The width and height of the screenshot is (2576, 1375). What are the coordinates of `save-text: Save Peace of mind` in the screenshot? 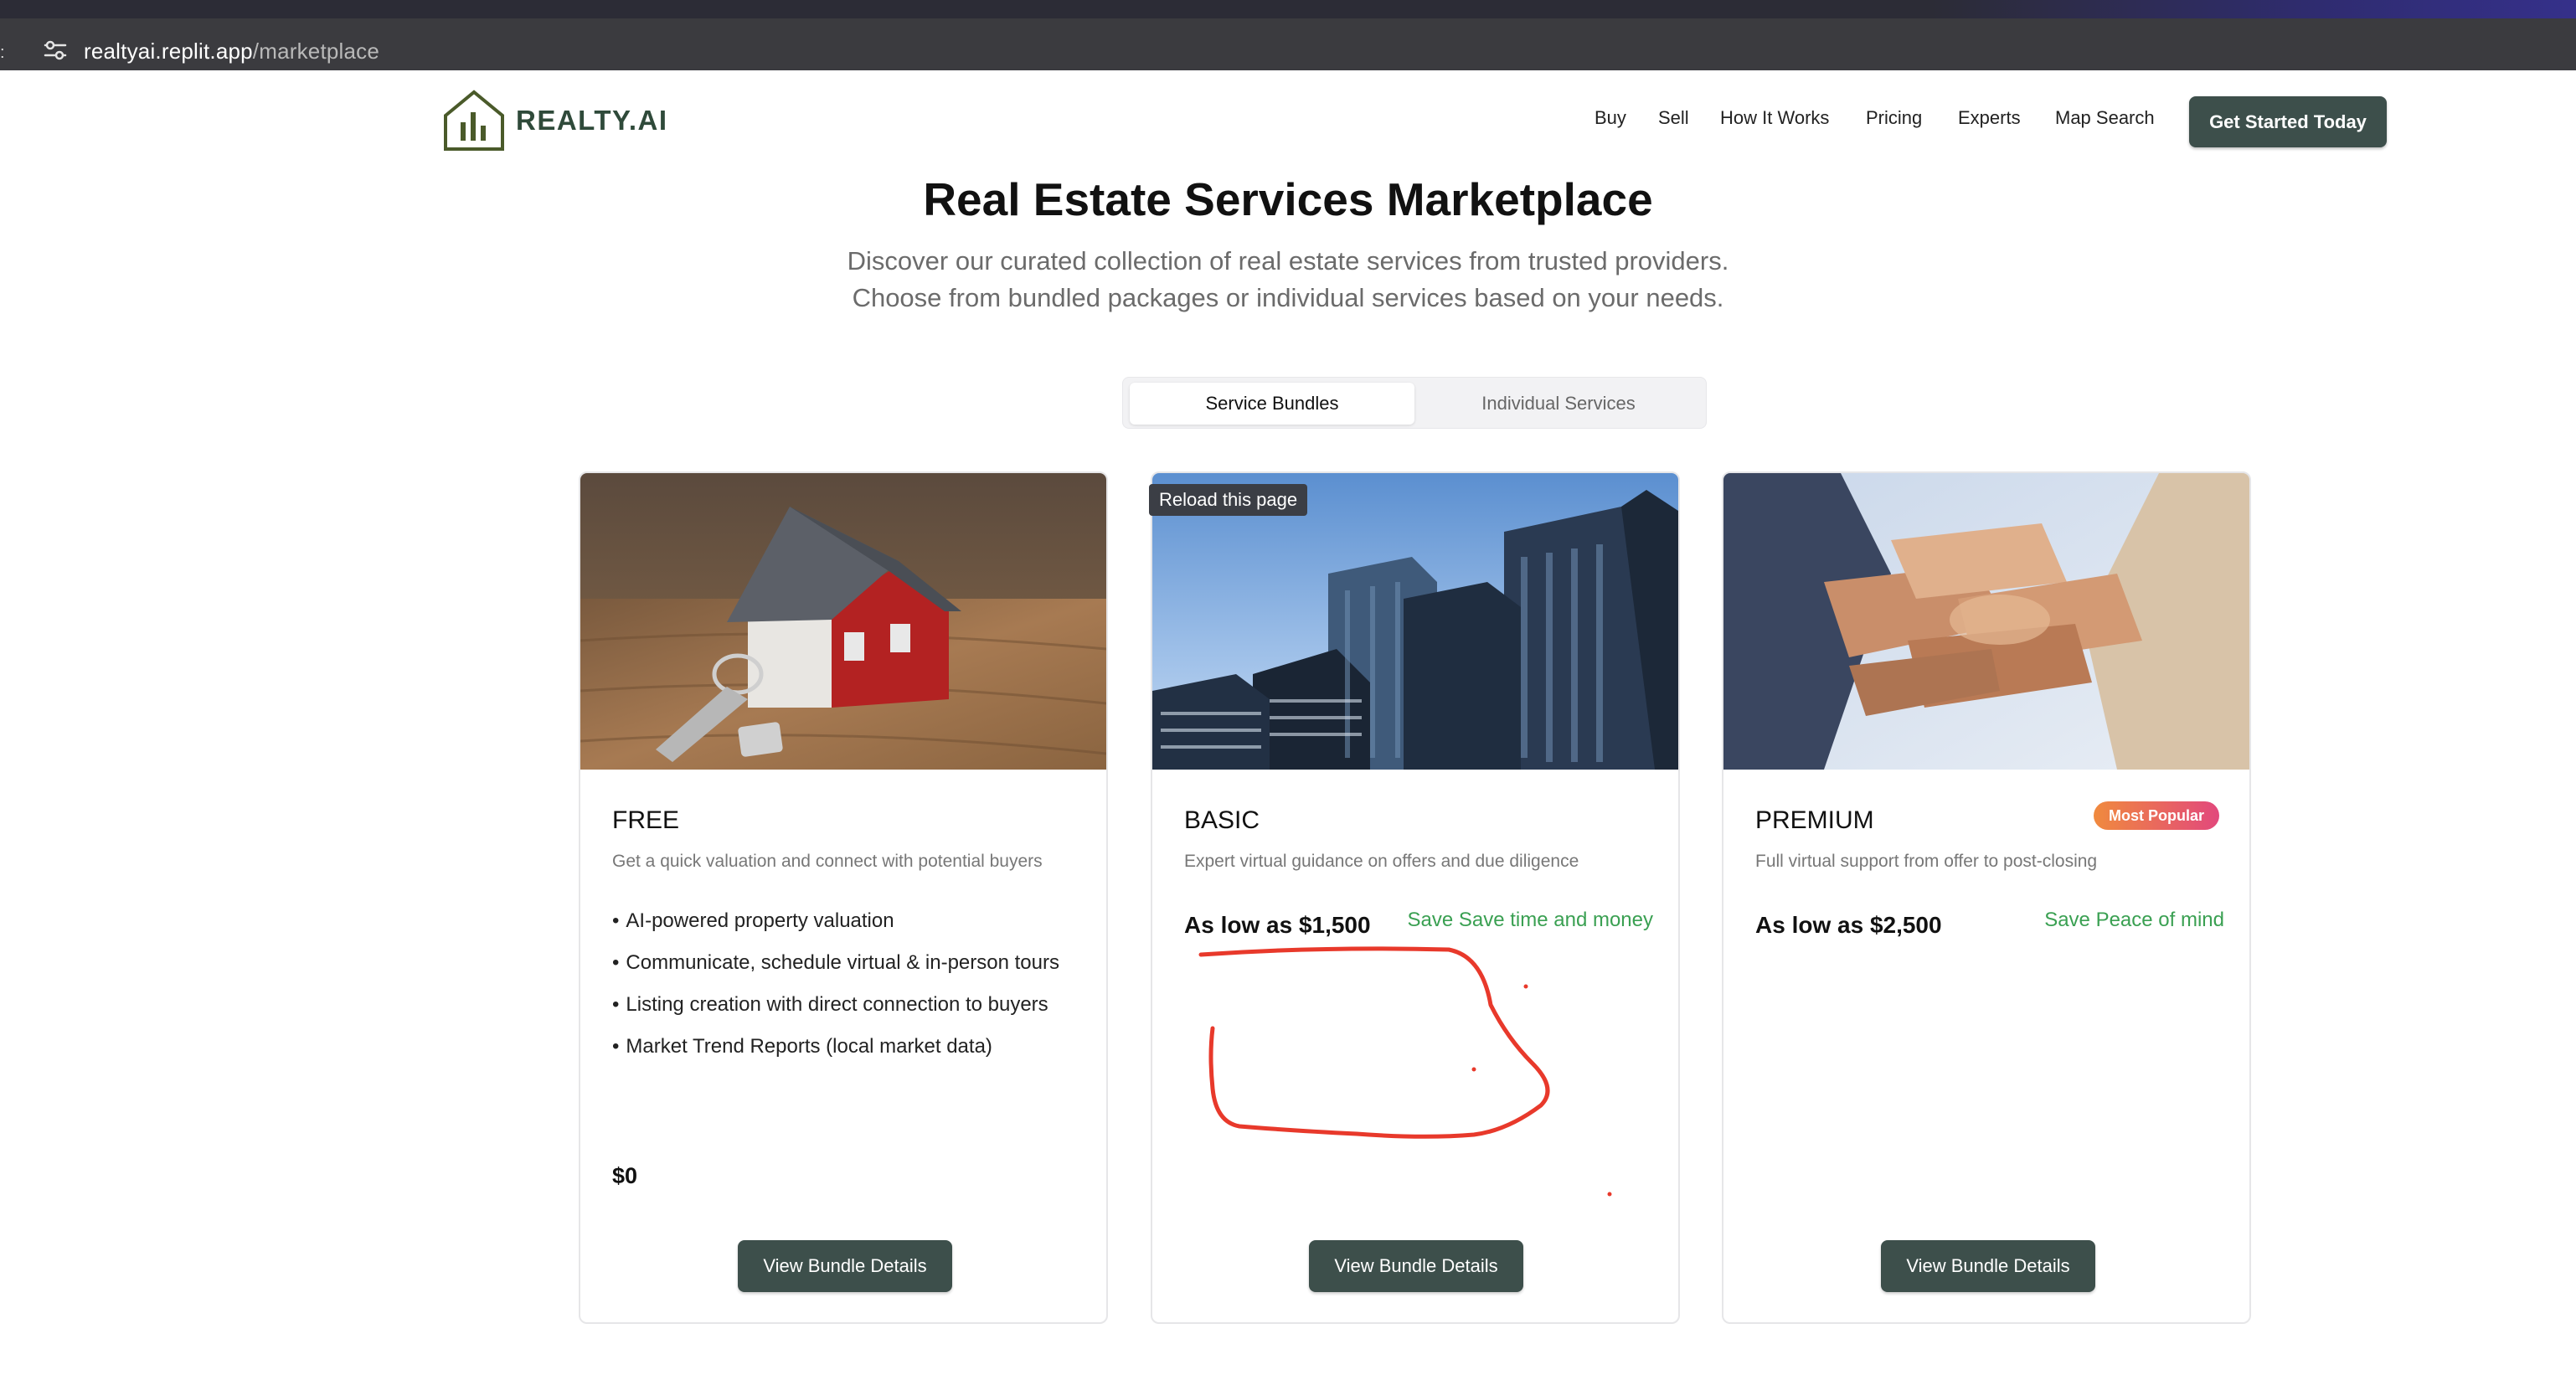 It's located at (2134, 920).